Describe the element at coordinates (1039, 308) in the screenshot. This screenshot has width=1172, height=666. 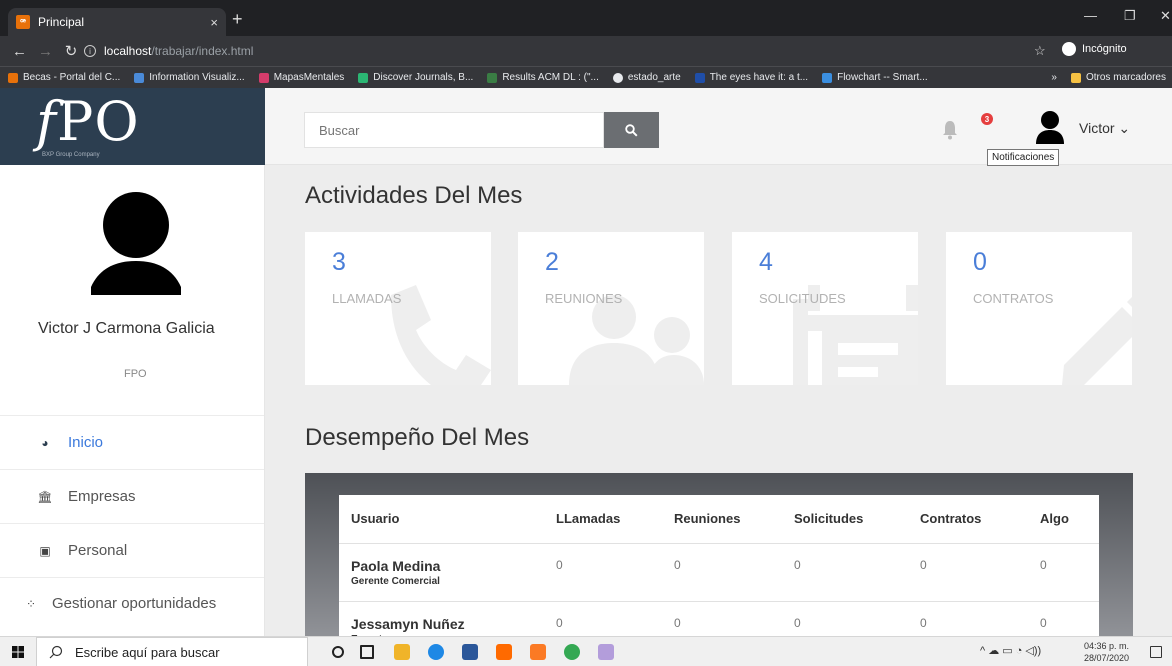
I see `activity-card-contratos: 0 CONTRATOS` at that location.